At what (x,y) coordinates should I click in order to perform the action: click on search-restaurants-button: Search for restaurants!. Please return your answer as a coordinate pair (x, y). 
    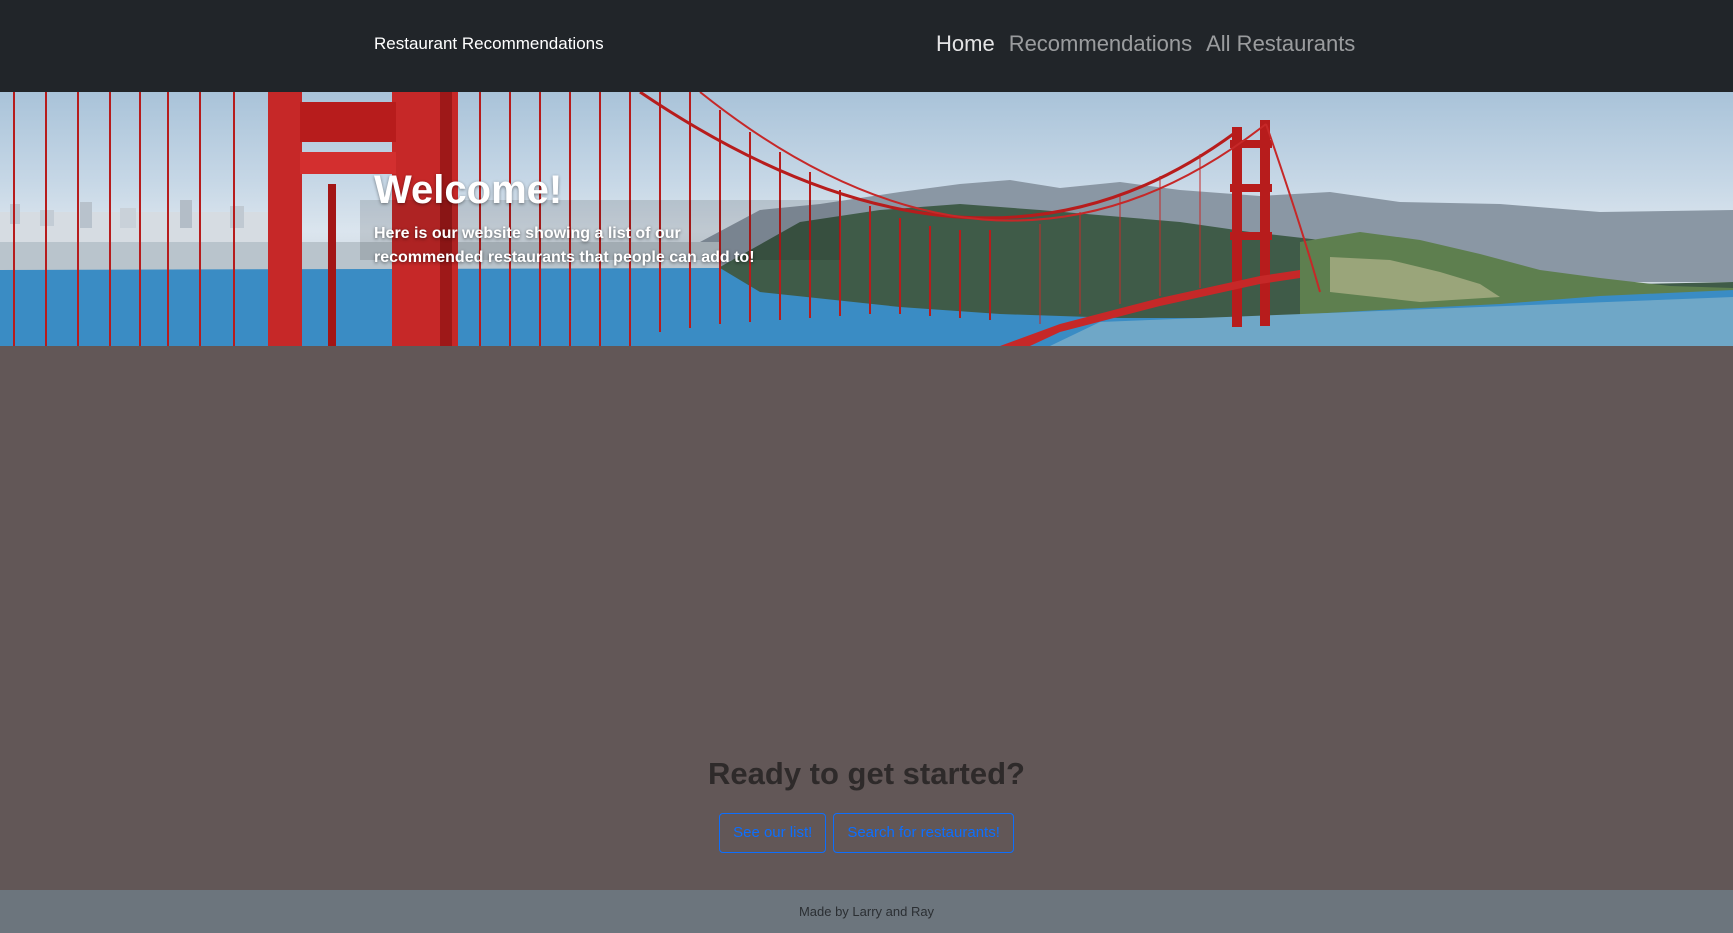
    Looking at the image, I should click on (923, 833).